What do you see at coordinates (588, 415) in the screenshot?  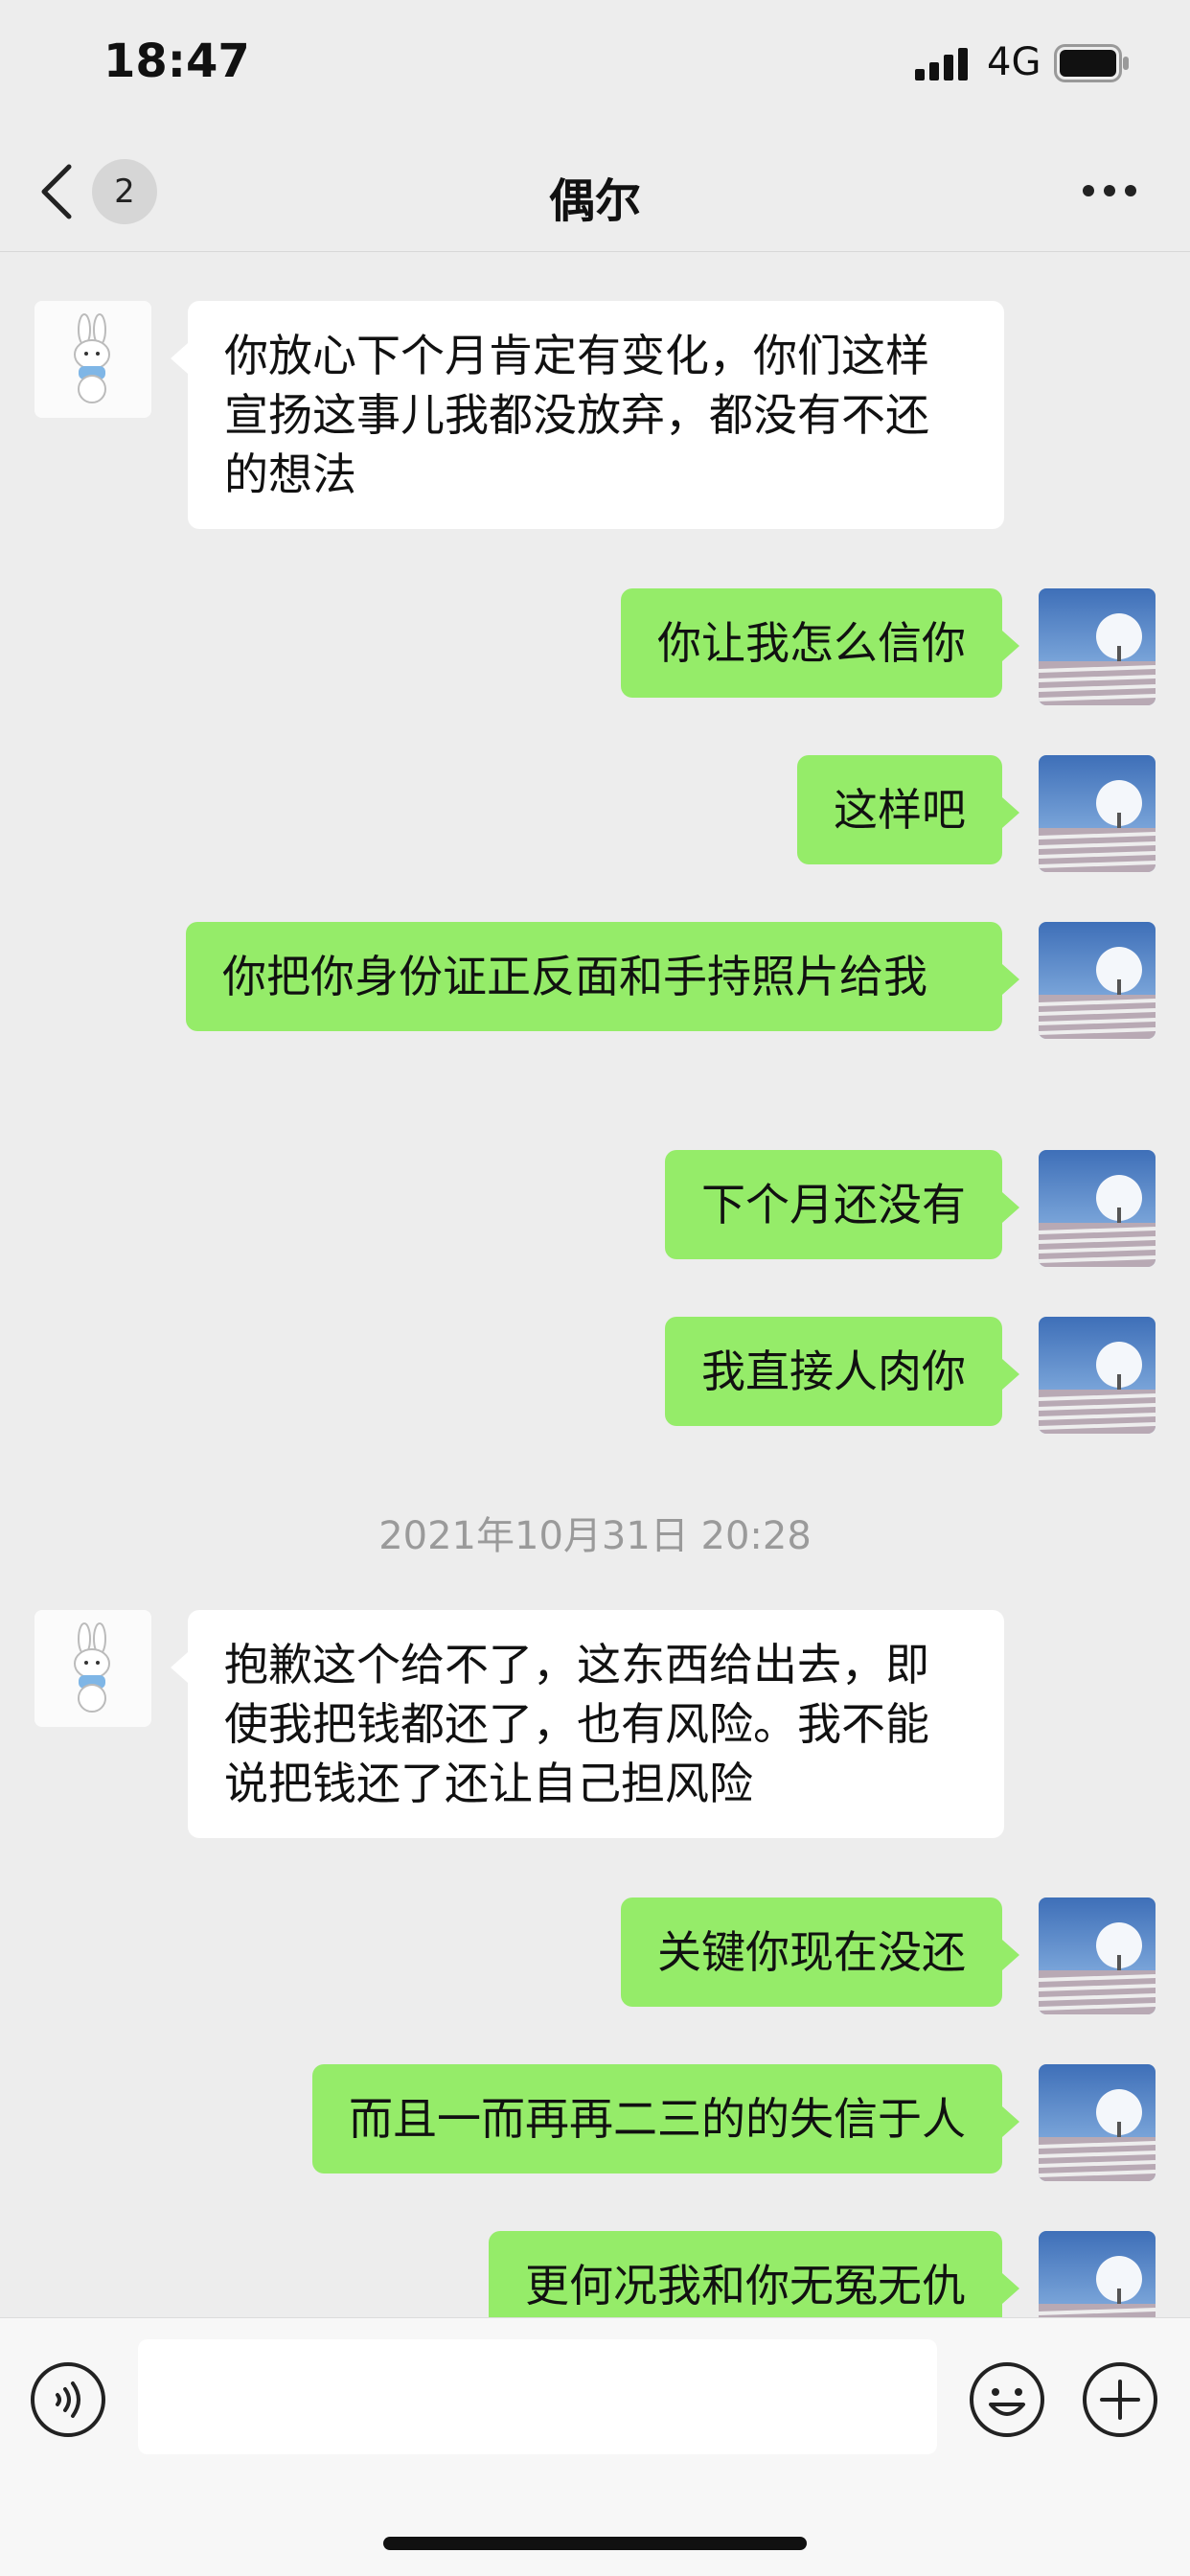 I see `message-bubble-received: 你放心下个月肯定有变化，你们这样宣扬这事儿我都没放弃，都没有不还的想法` at bounding box center [588, 415].